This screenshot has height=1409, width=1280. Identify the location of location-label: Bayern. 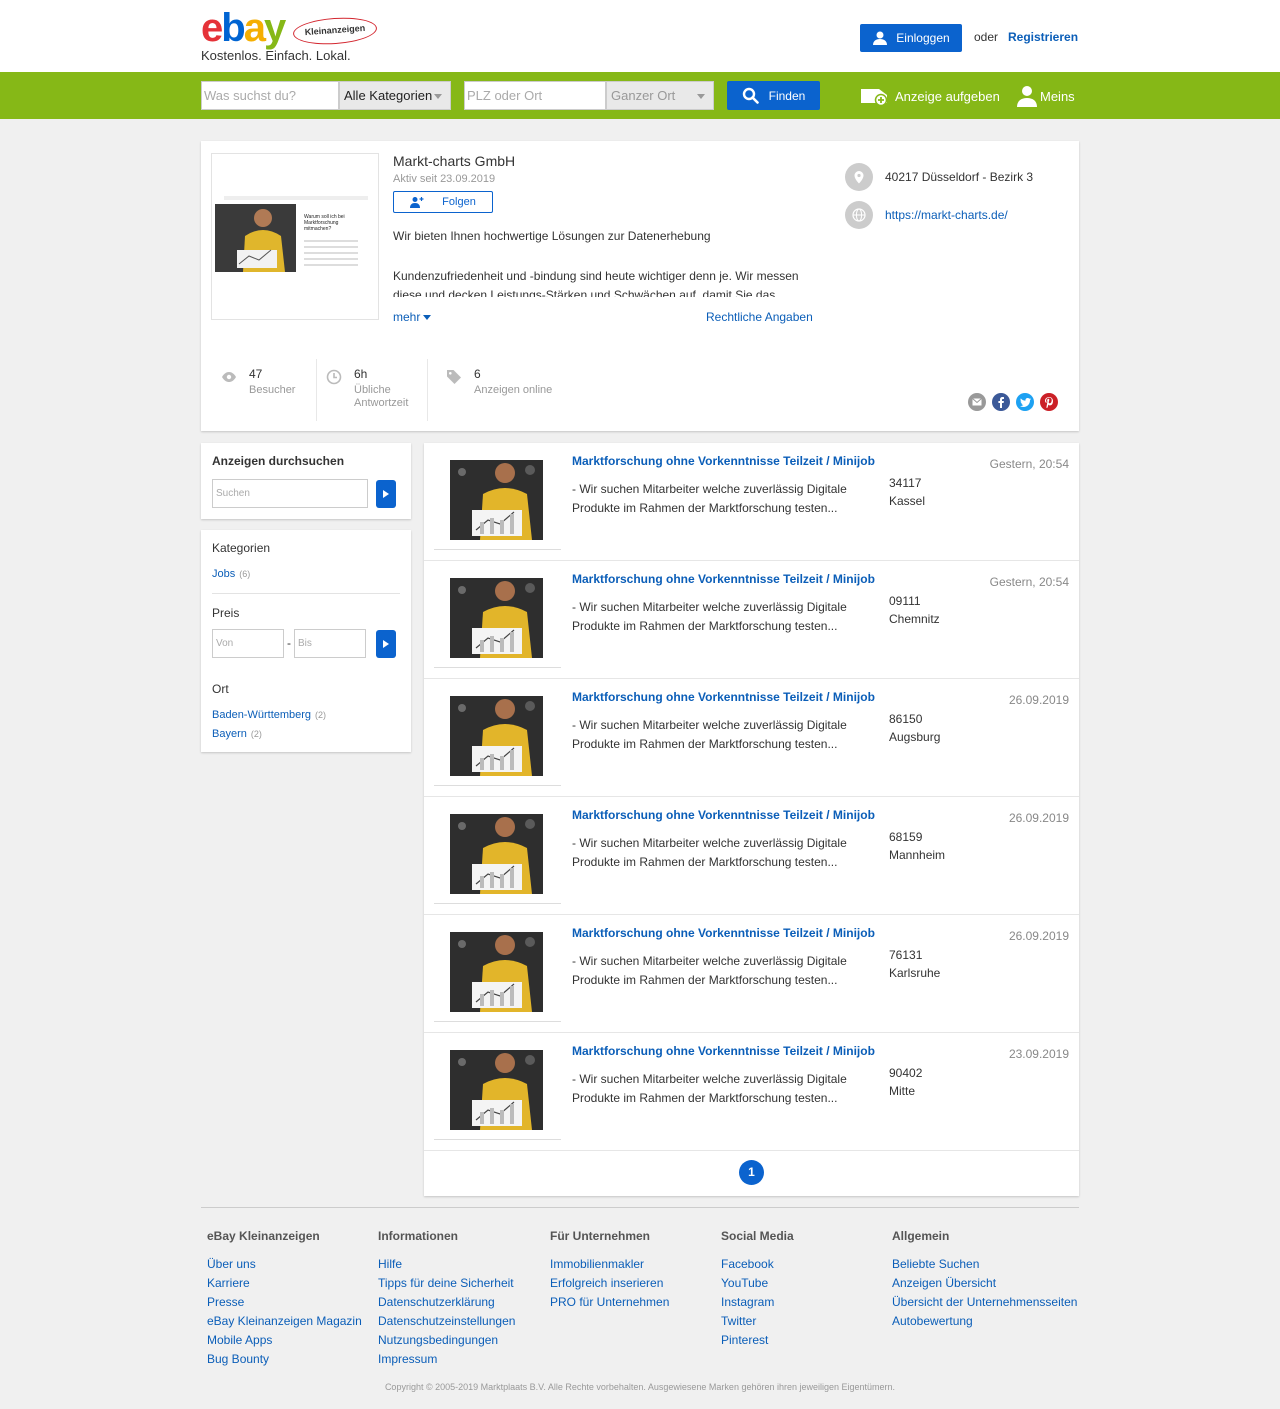
(229, 734).